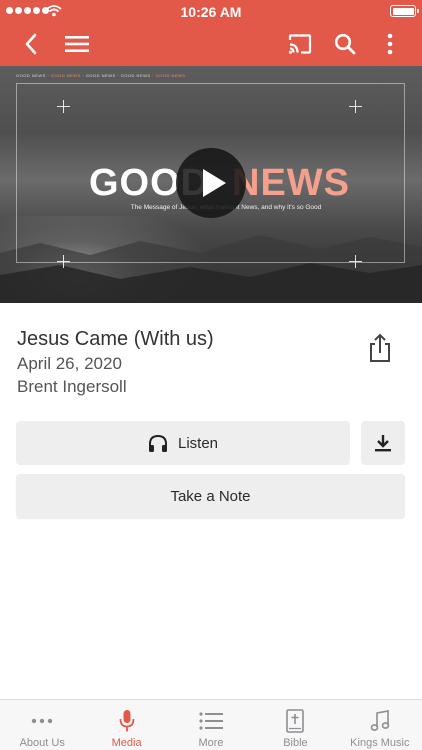 The width and height of the screenshot is (422, 750). I want to click on bible-icon, so click(295, 721).